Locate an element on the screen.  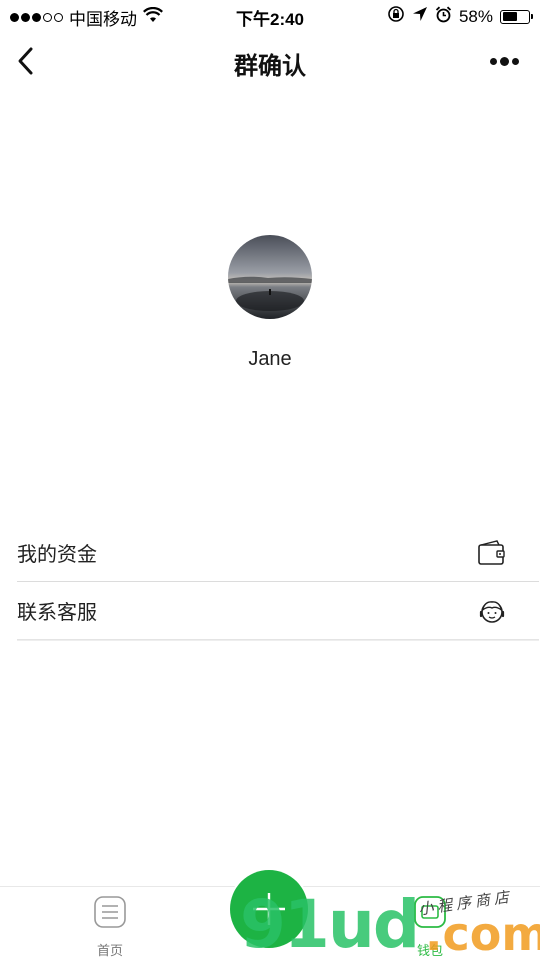
list-icon is located at coordinates (110, 914).